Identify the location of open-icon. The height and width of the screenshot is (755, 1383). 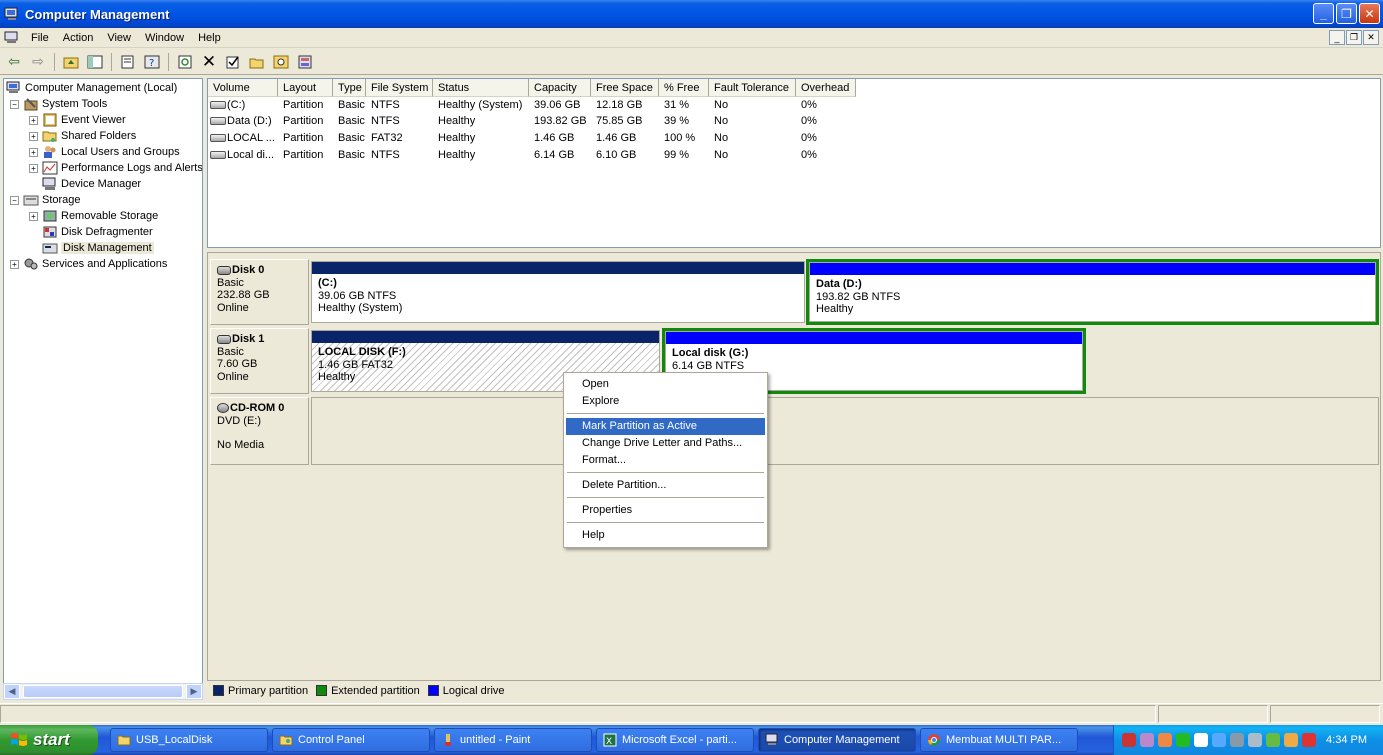
(257, 62).